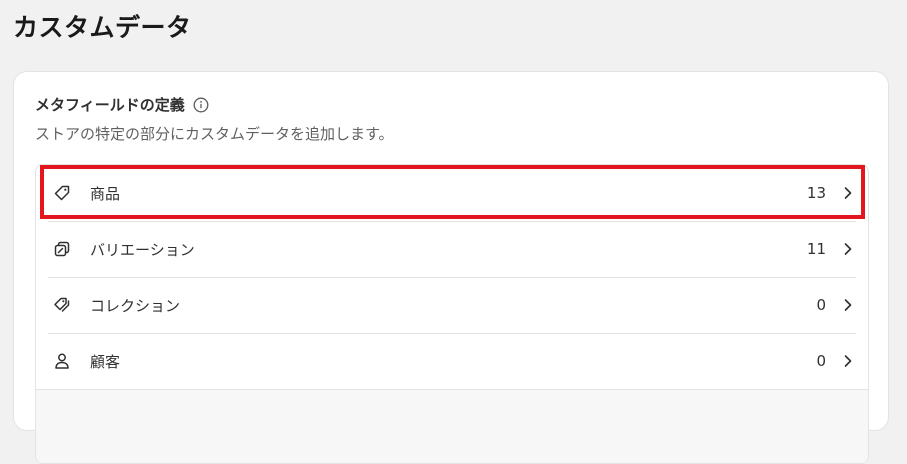 The width and height of the screenshot is (907, 464). Describe the element at coordinates (62, 193) in the screenshot. I see `tag-icon` at that location.